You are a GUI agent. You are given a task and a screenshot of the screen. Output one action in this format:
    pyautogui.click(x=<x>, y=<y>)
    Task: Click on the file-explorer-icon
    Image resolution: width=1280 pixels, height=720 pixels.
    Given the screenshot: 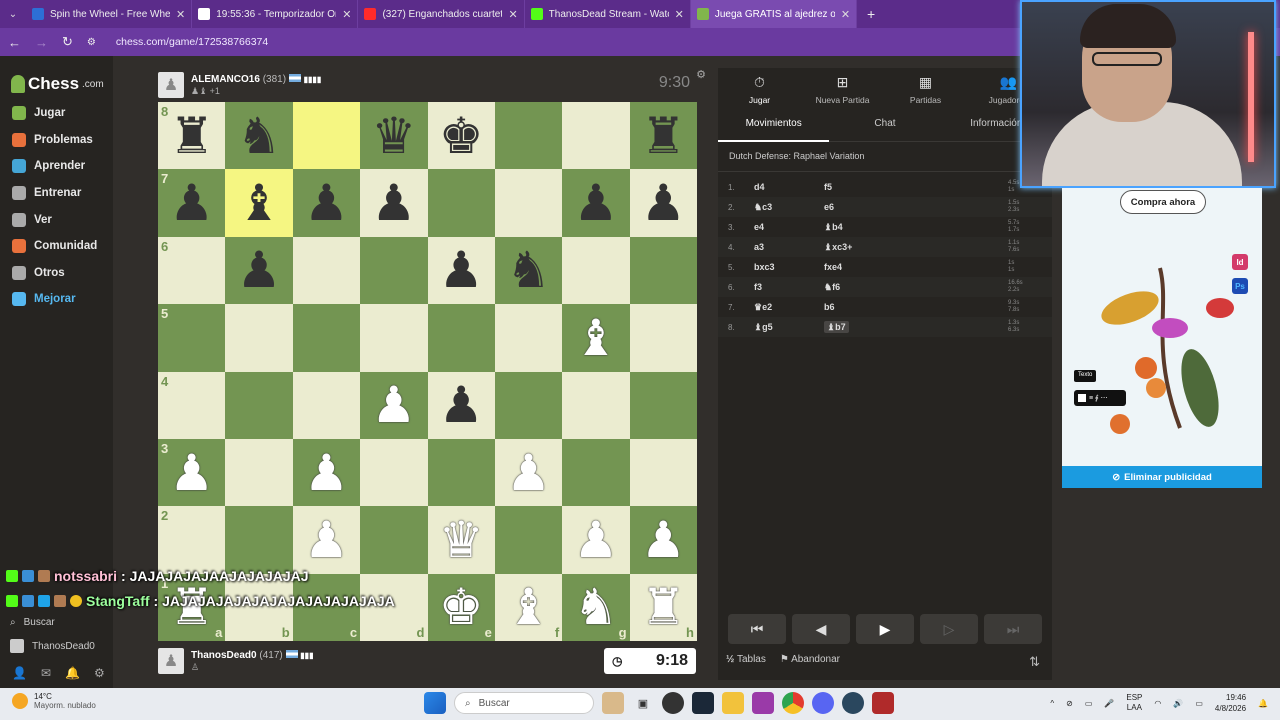 What is the action you would take?
    pyautogui.click(x=733, y=703)
    